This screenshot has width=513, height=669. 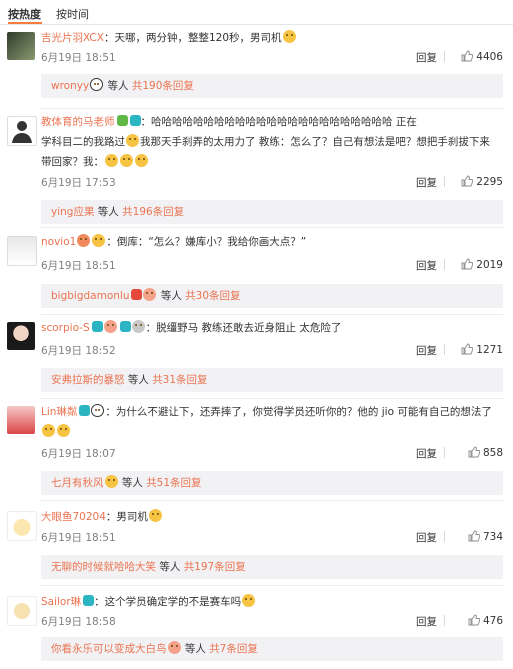 What do you see at coordinates (489, 182) in the screenshot?
I see `like-count: 2295` at bounding box center [489, 182].